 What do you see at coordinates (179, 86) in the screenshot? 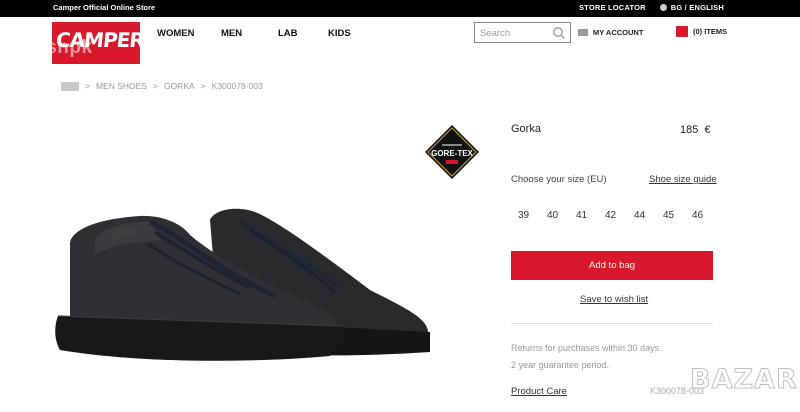
I see `breadcrumb-gorka: GORKA` at bounding box center [179, 86].